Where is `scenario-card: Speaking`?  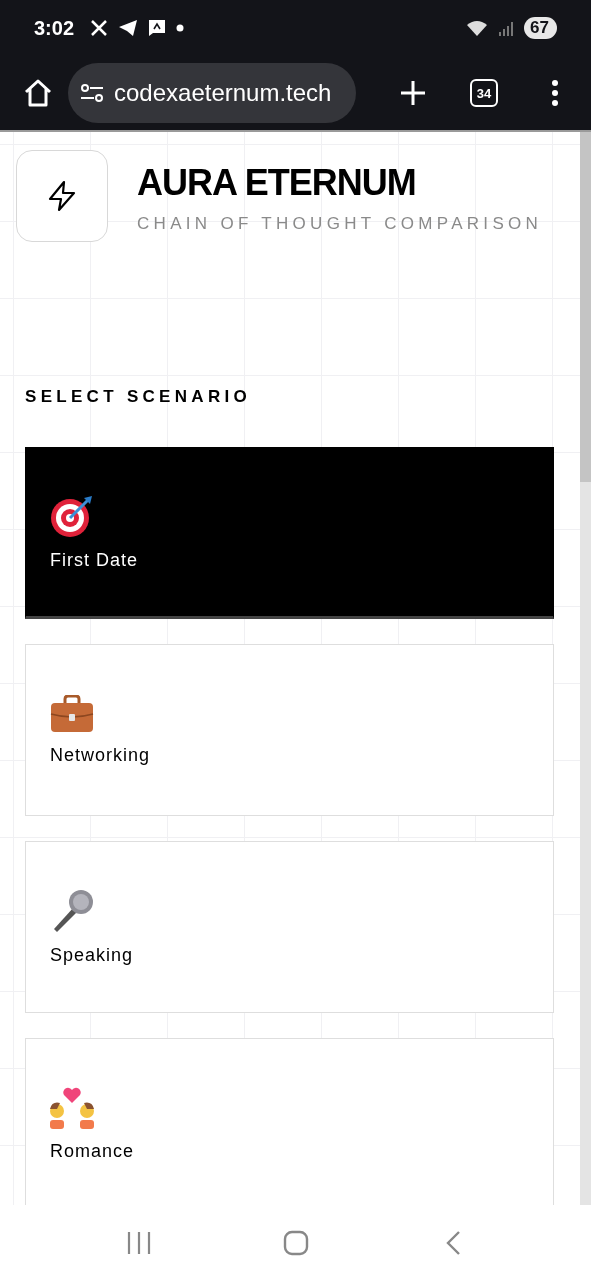
scenario-card: Speaking is located at coordinates (289, 927).